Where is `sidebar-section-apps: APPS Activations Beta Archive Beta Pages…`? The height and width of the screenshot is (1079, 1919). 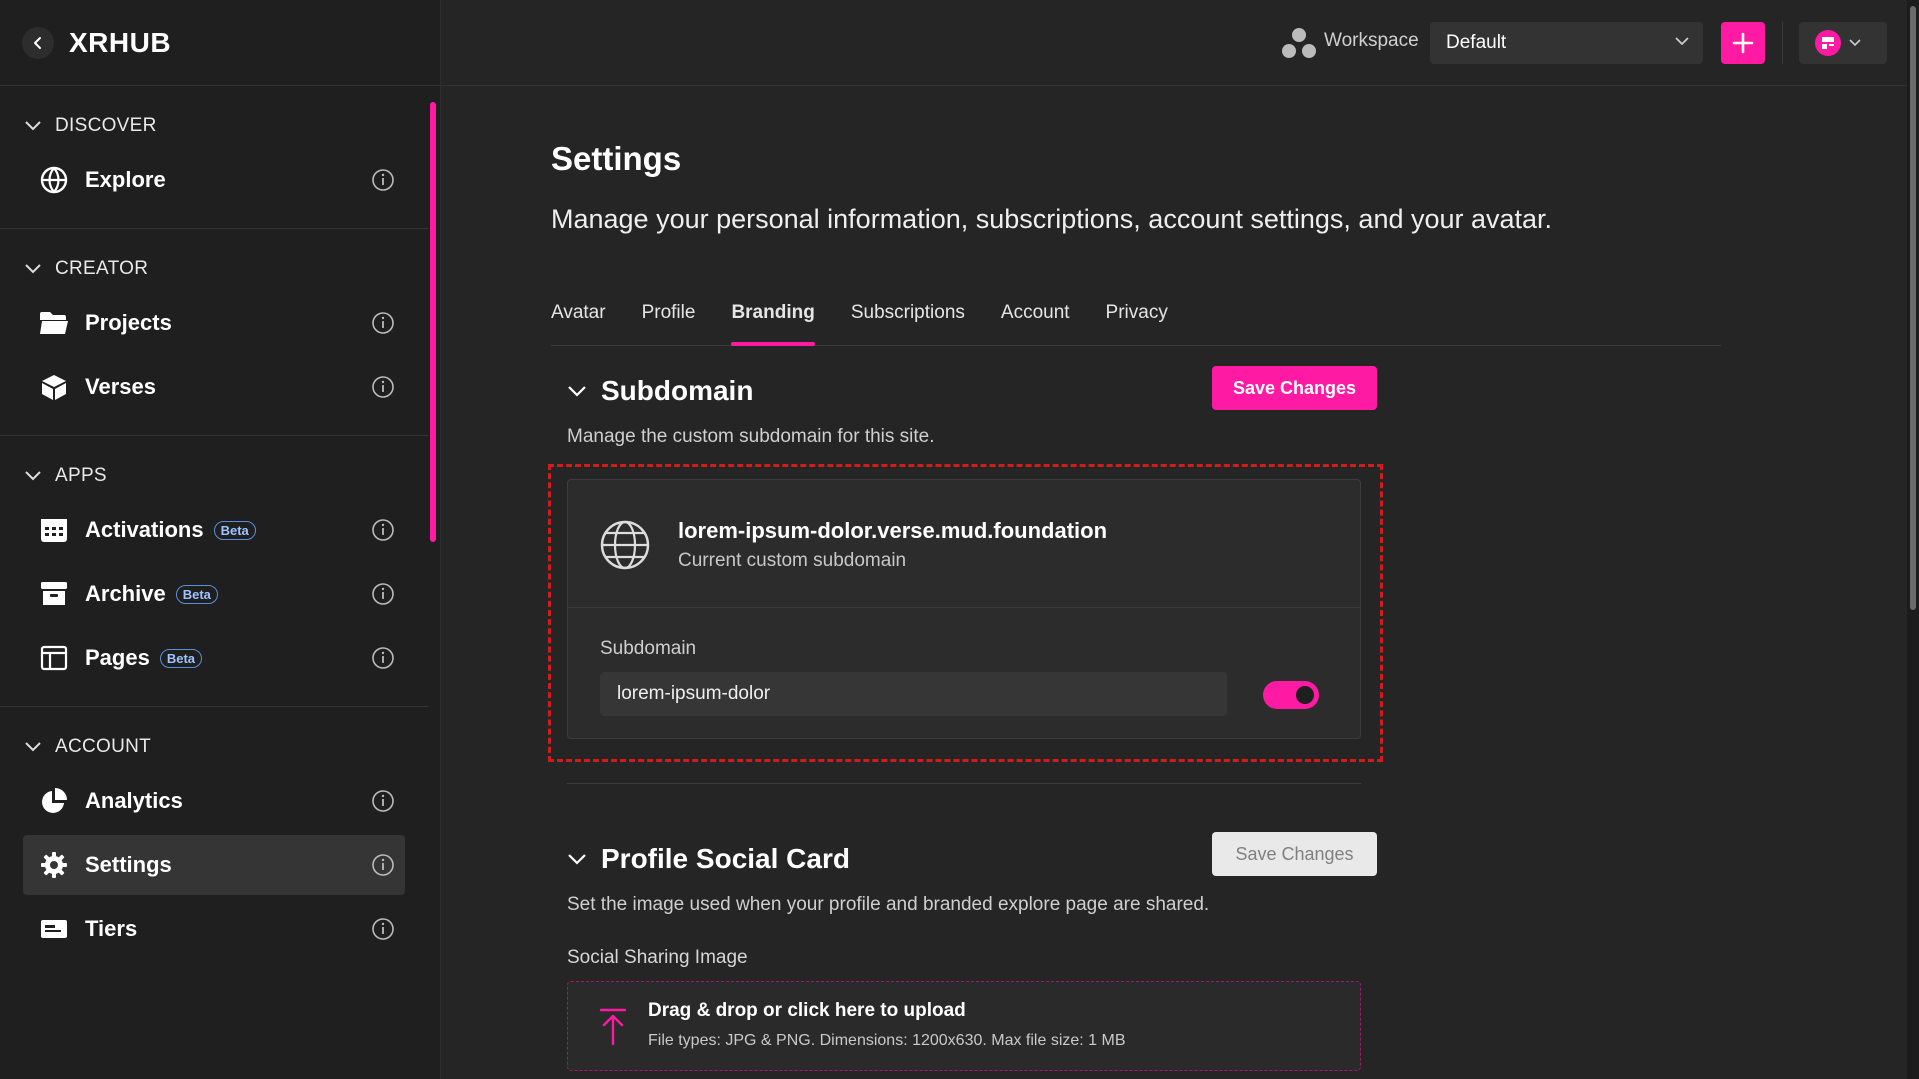 sidebar-section-apps: APPS Activations Beta Archive Beta Pages… is located at coordinates (214, 571).